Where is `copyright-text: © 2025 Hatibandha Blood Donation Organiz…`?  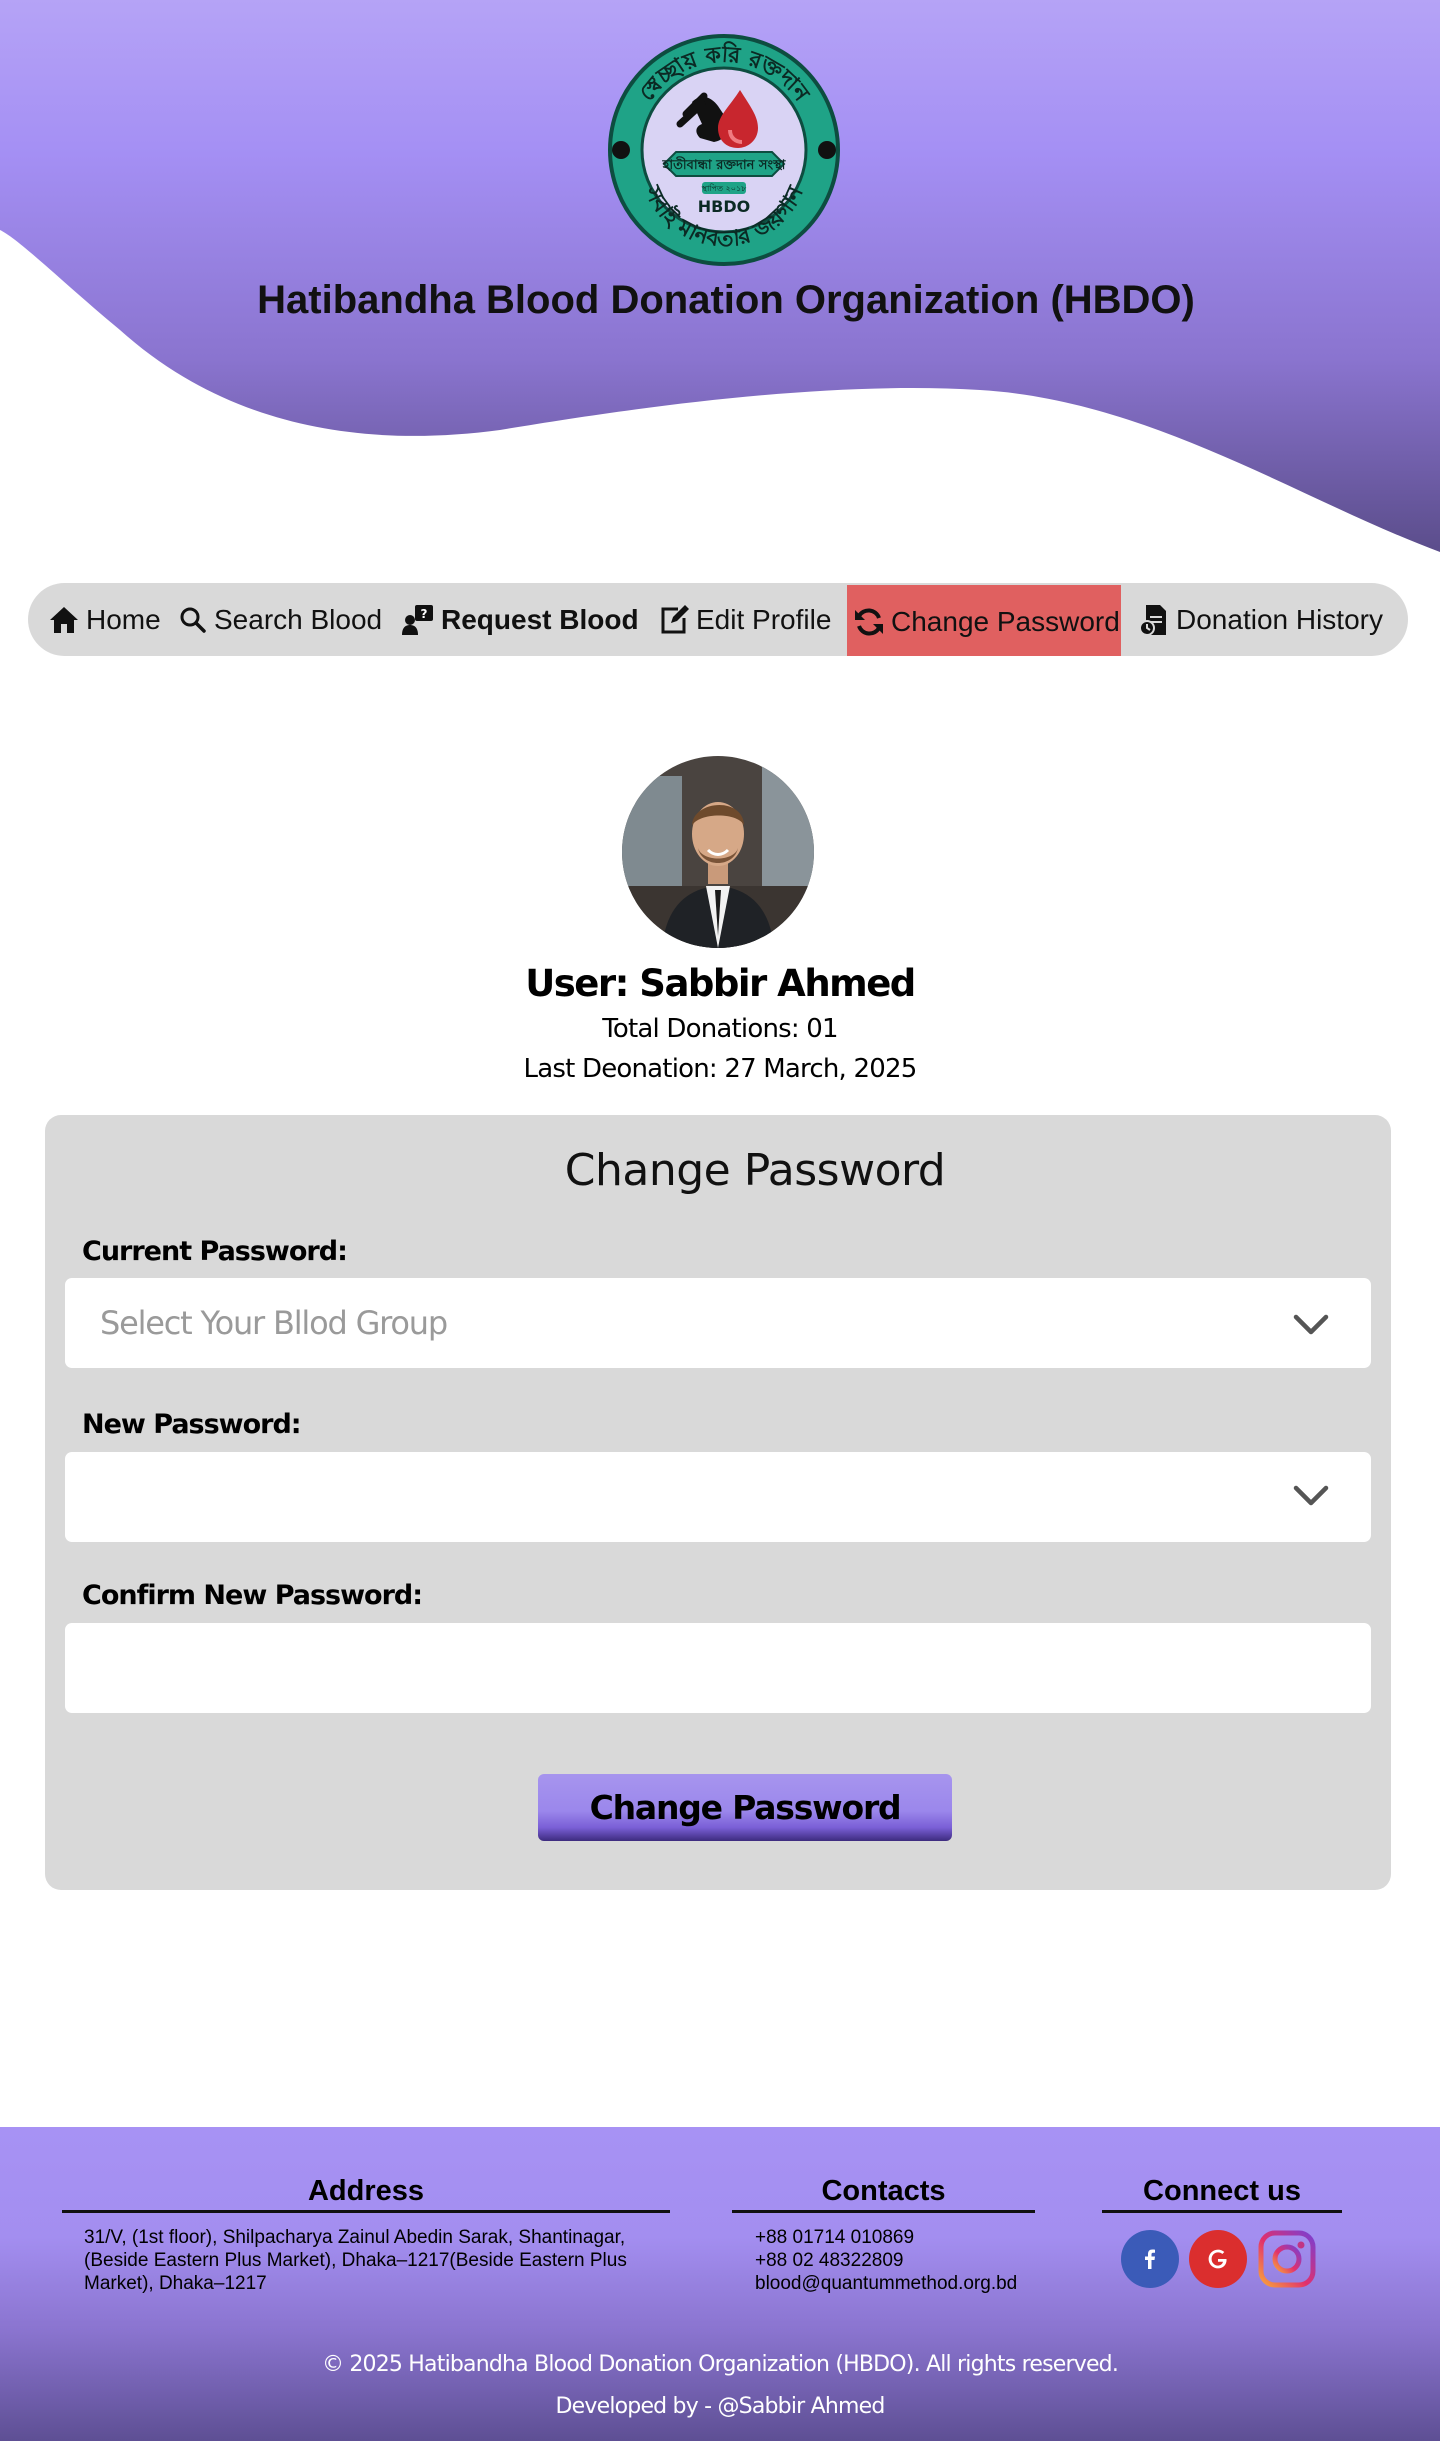
copyright-text: © 2025 Hatibandha Blood Donation Organiz… is located at coordinates (720, 2364).